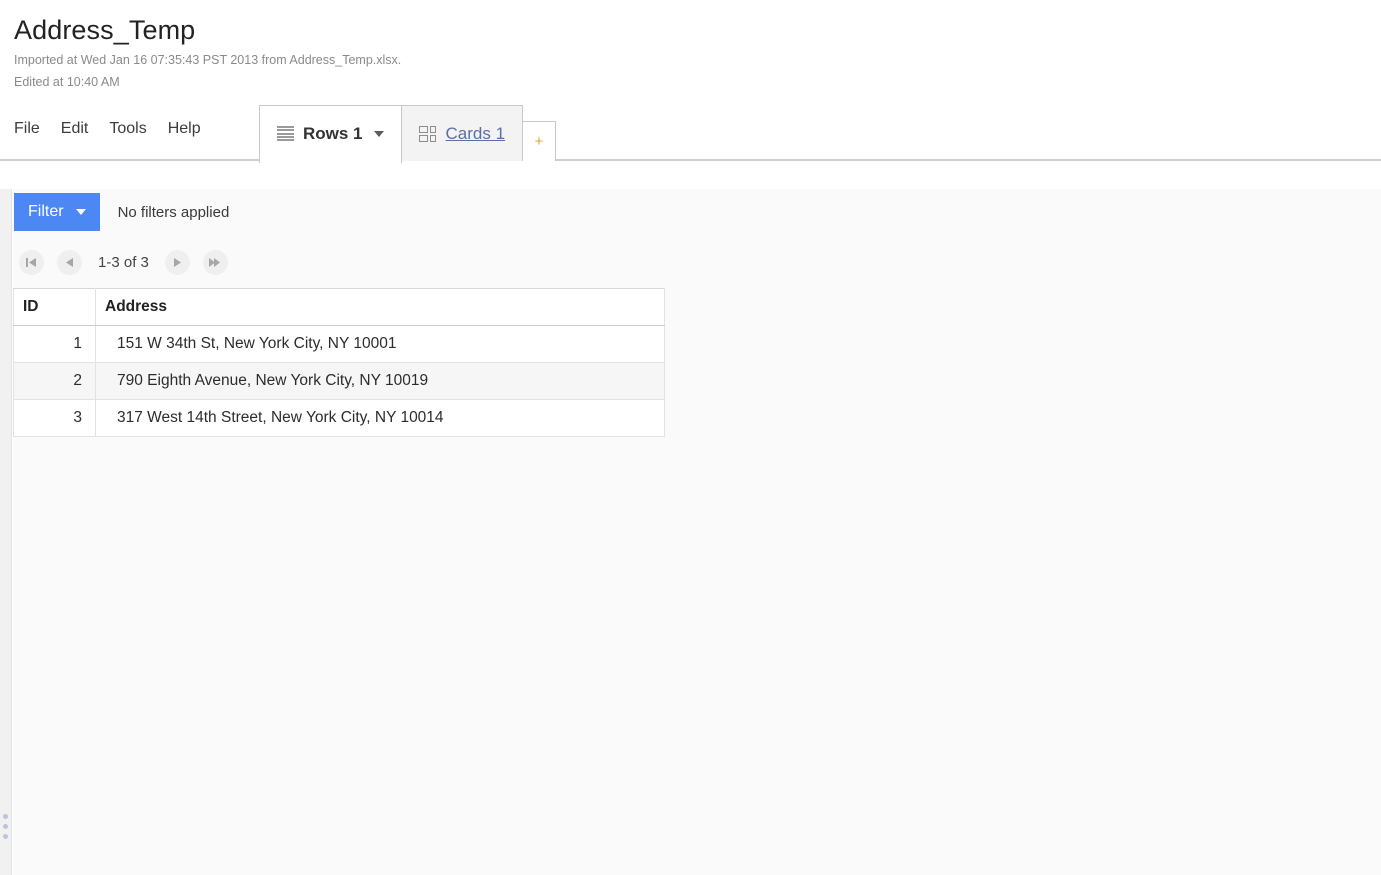 The height and width of the screenshot is (875, 1381). I want to click on cell-id: 2, so click(54, 381).